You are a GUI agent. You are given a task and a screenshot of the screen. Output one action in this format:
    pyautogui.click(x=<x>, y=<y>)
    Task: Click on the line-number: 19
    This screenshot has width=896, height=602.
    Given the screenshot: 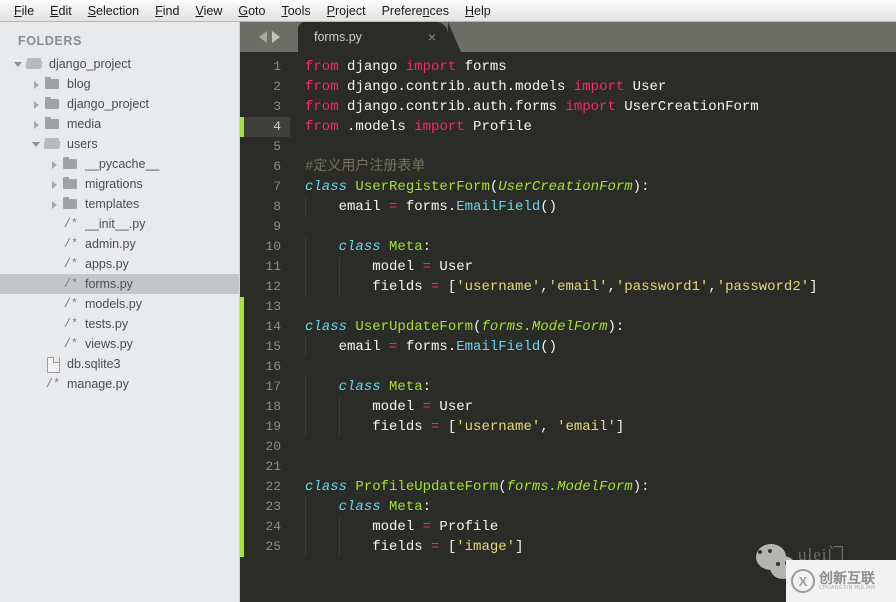 What is the action you would take?
    pyautogui.click(x=273, y=426)
    